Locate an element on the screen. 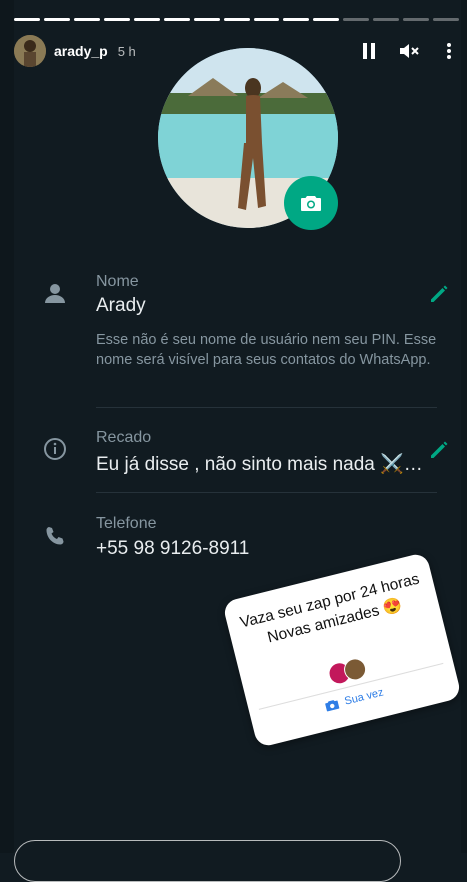  name-value: Arady is located at coordinates (121, 306).